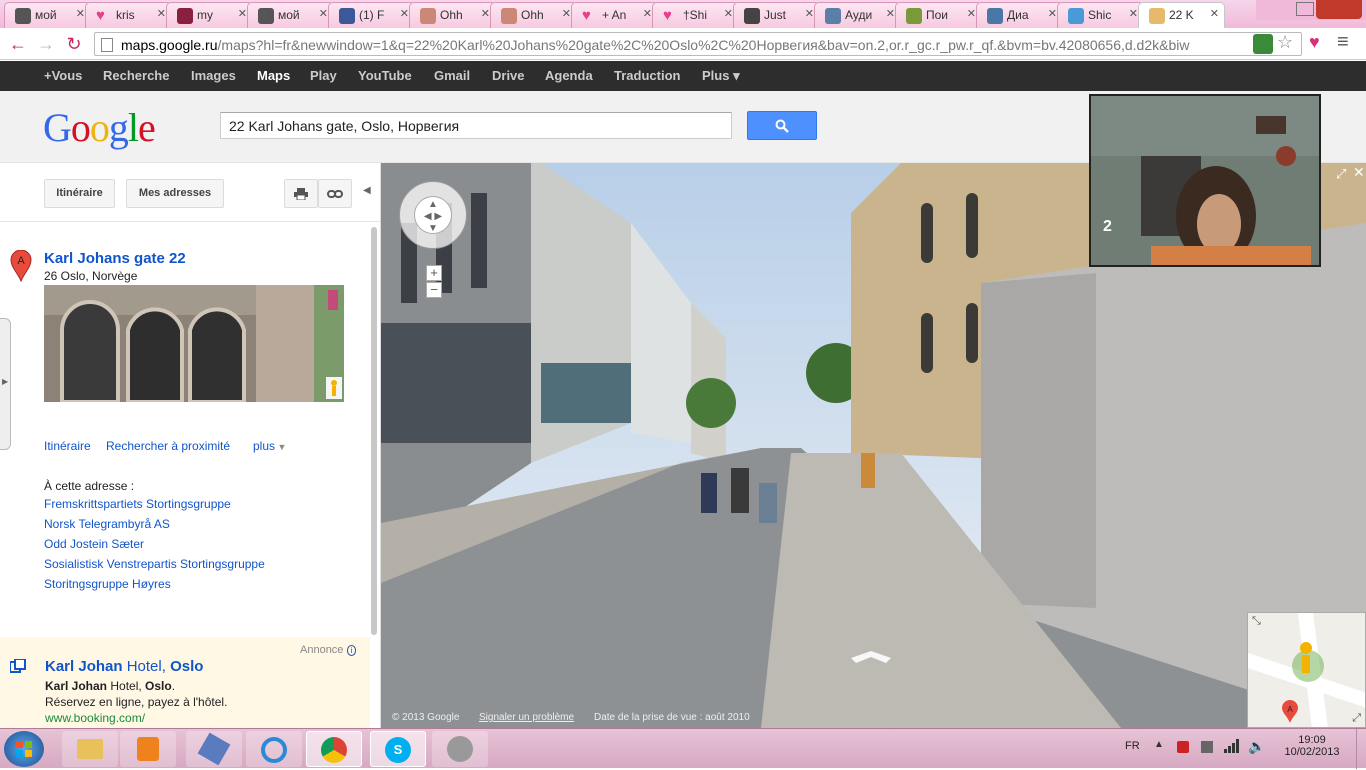 The width and height of the screenshot is (1366, 770). Describe the element at coordinates (351, 650) in the screenshot. I see `info-icon: i` at that location.